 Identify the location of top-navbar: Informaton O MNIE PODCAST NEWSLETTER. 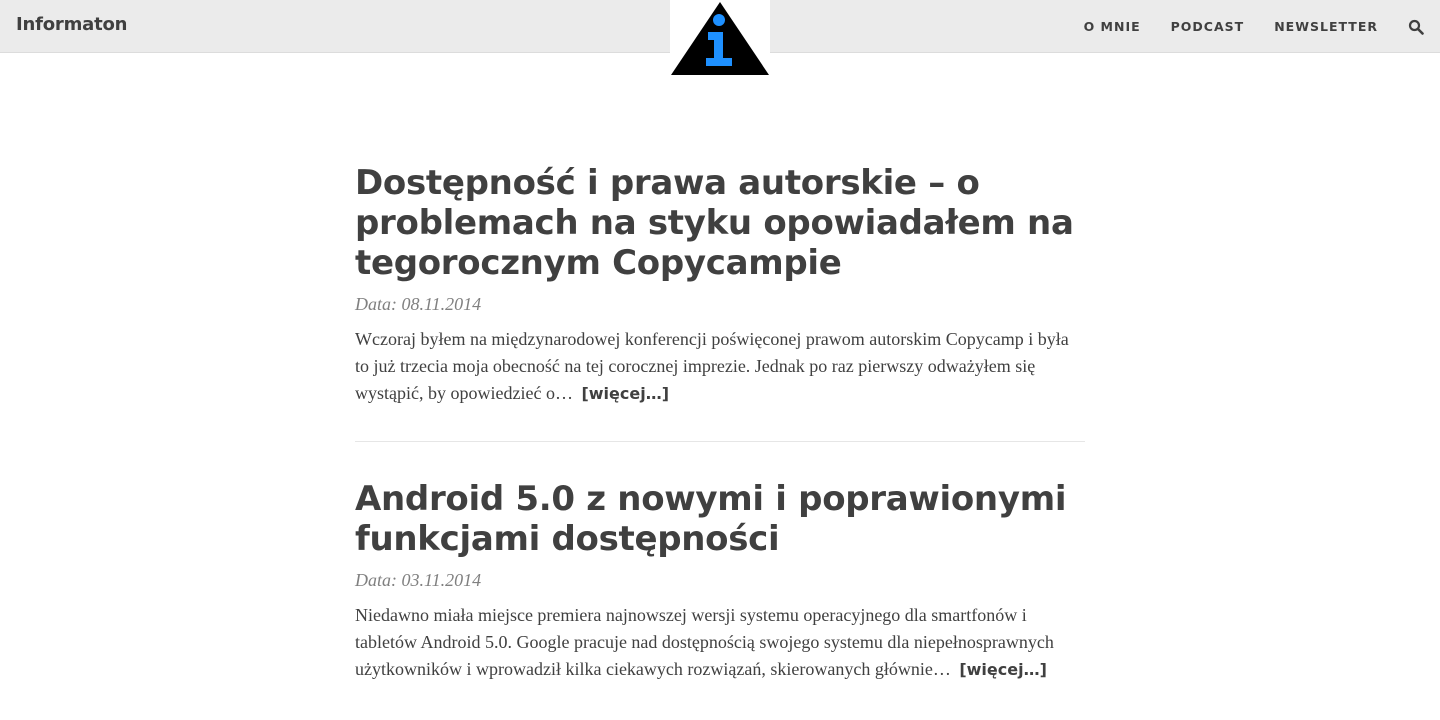
(720, 39).